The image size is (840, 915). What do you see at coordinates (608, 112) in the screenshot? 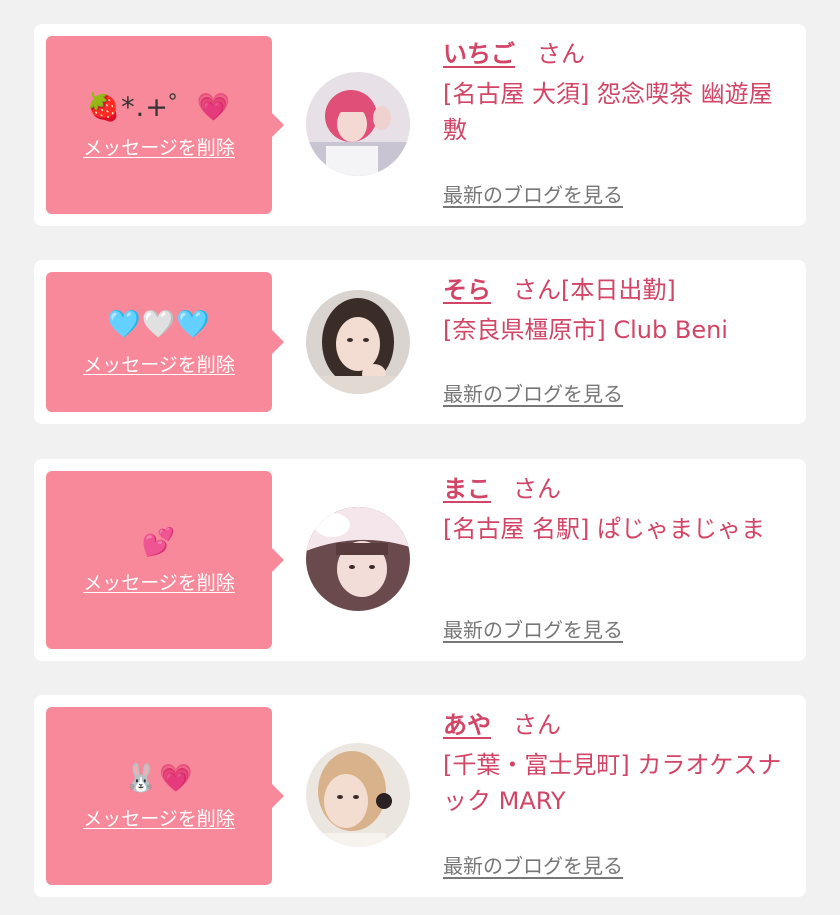
I see `shop-text: [名古屋 大須] 怨念喫茶 幽遊屋敷` at bounding box center [608, 112].